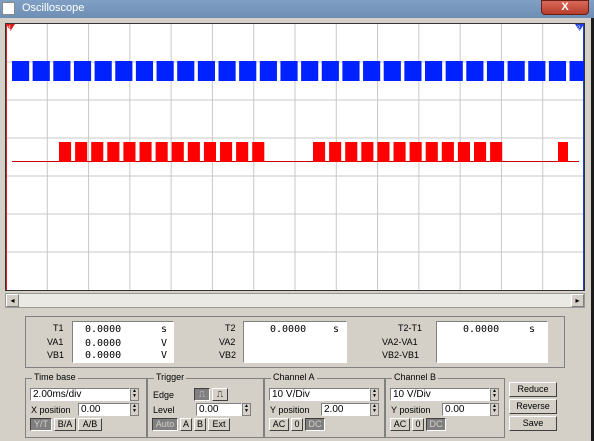 The height and width of the screenshot is (441, 594). What do you see at coordinates (297, 424) in the screenshot?
I see `channel-a-zero-button: 0` at bounding box center [297, 424].